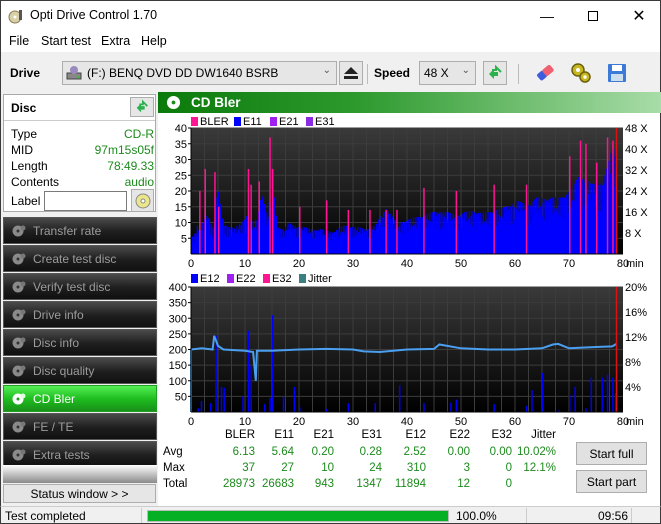 This screenshot has width=661, height=524. Describe the element at coordinates (611, 481) in the screenshot. I see `start-part-button: Start part` at that location.